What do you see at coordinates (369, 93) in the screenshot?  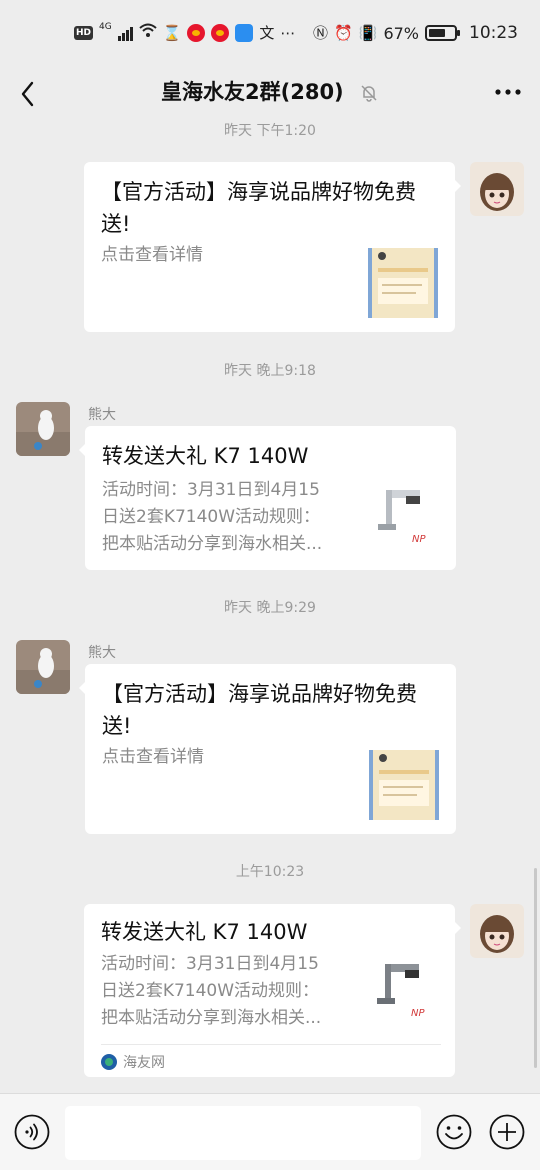 I see `mute-bell-icon` at bounding box center [369, 93].